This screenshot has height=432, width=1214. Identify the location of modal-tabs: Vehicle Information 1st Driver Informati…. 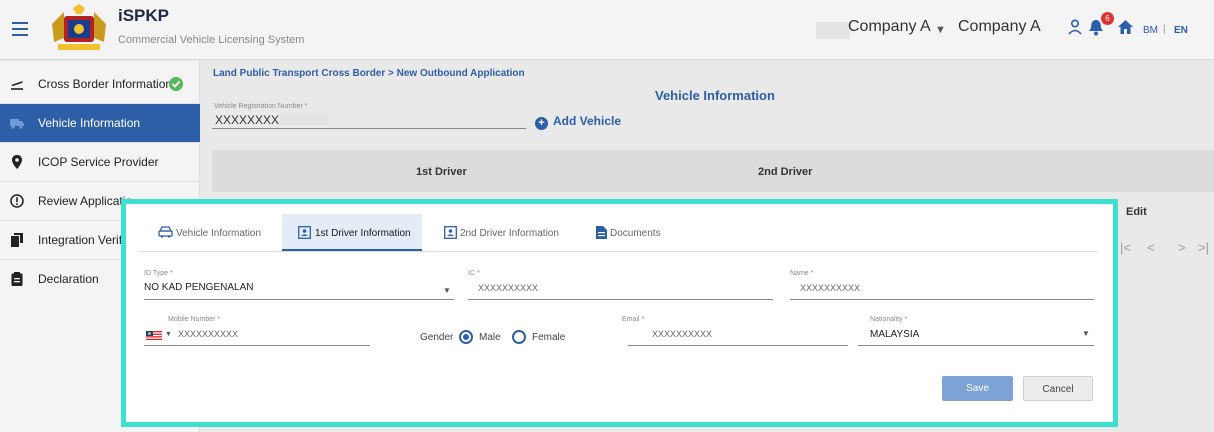
(618, 233).